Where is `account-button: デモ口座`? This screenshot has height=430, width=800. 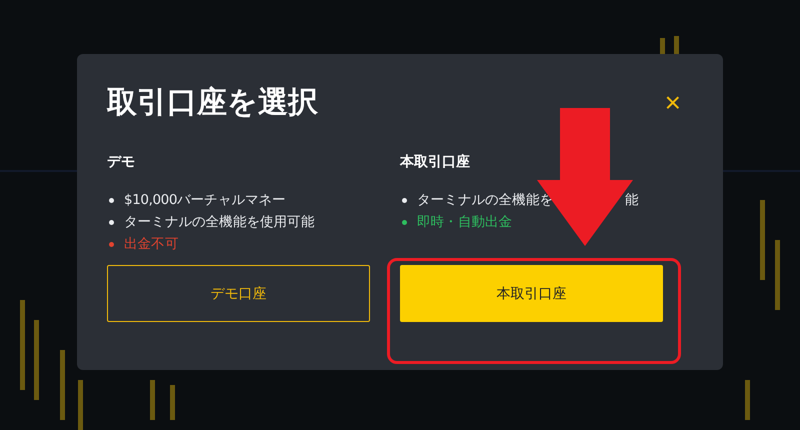 account-button: デモ口座 is located at coordinates (238, 293).